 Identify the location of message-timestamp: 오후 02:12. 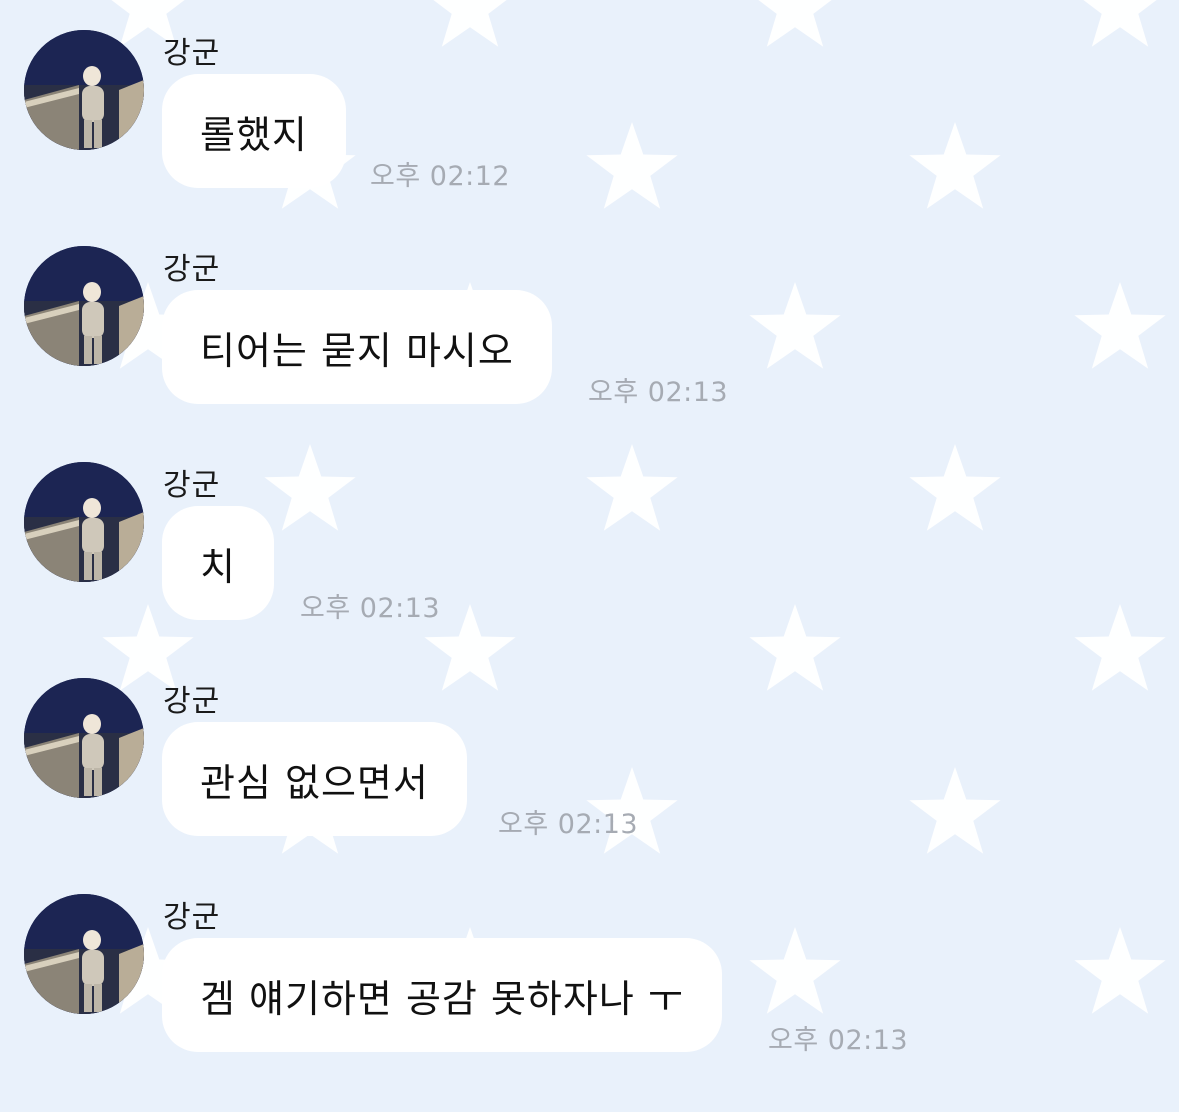
(440, 176).